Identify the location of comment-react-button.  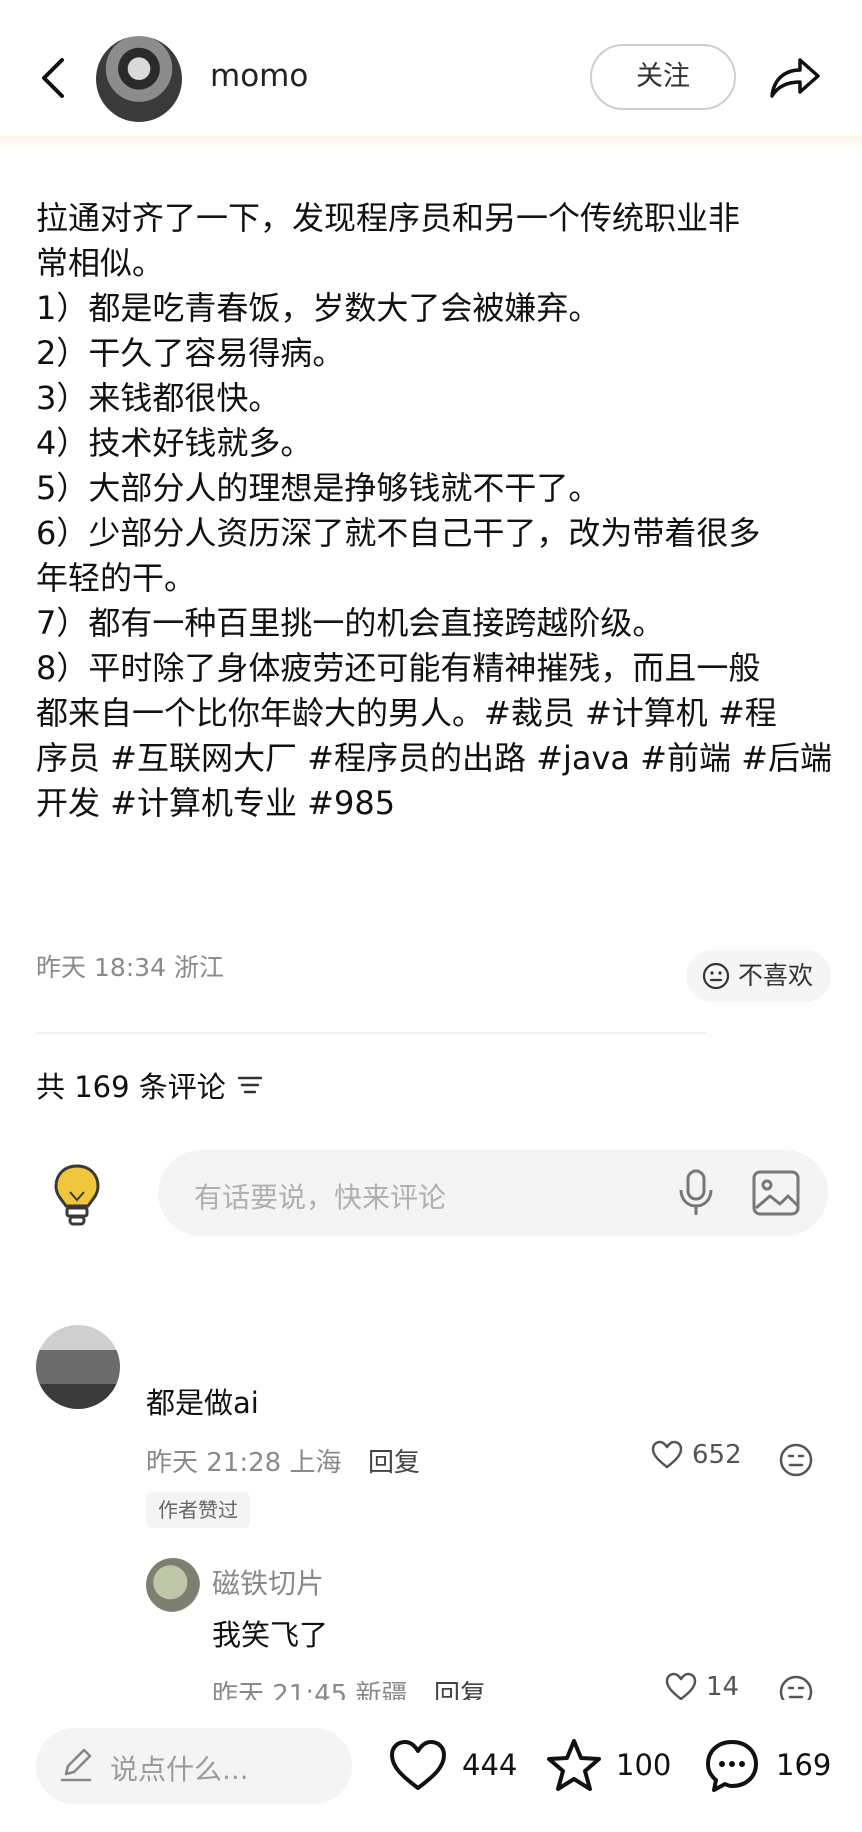
(796, 1460).